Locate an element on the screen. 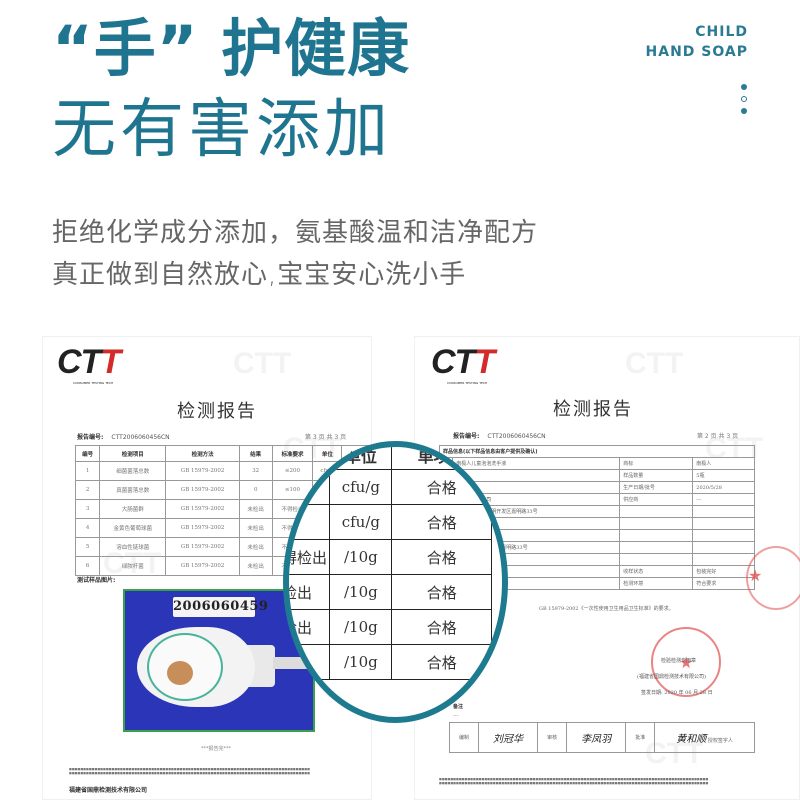  table-cell: 1 is located at coordinates (87, 471).